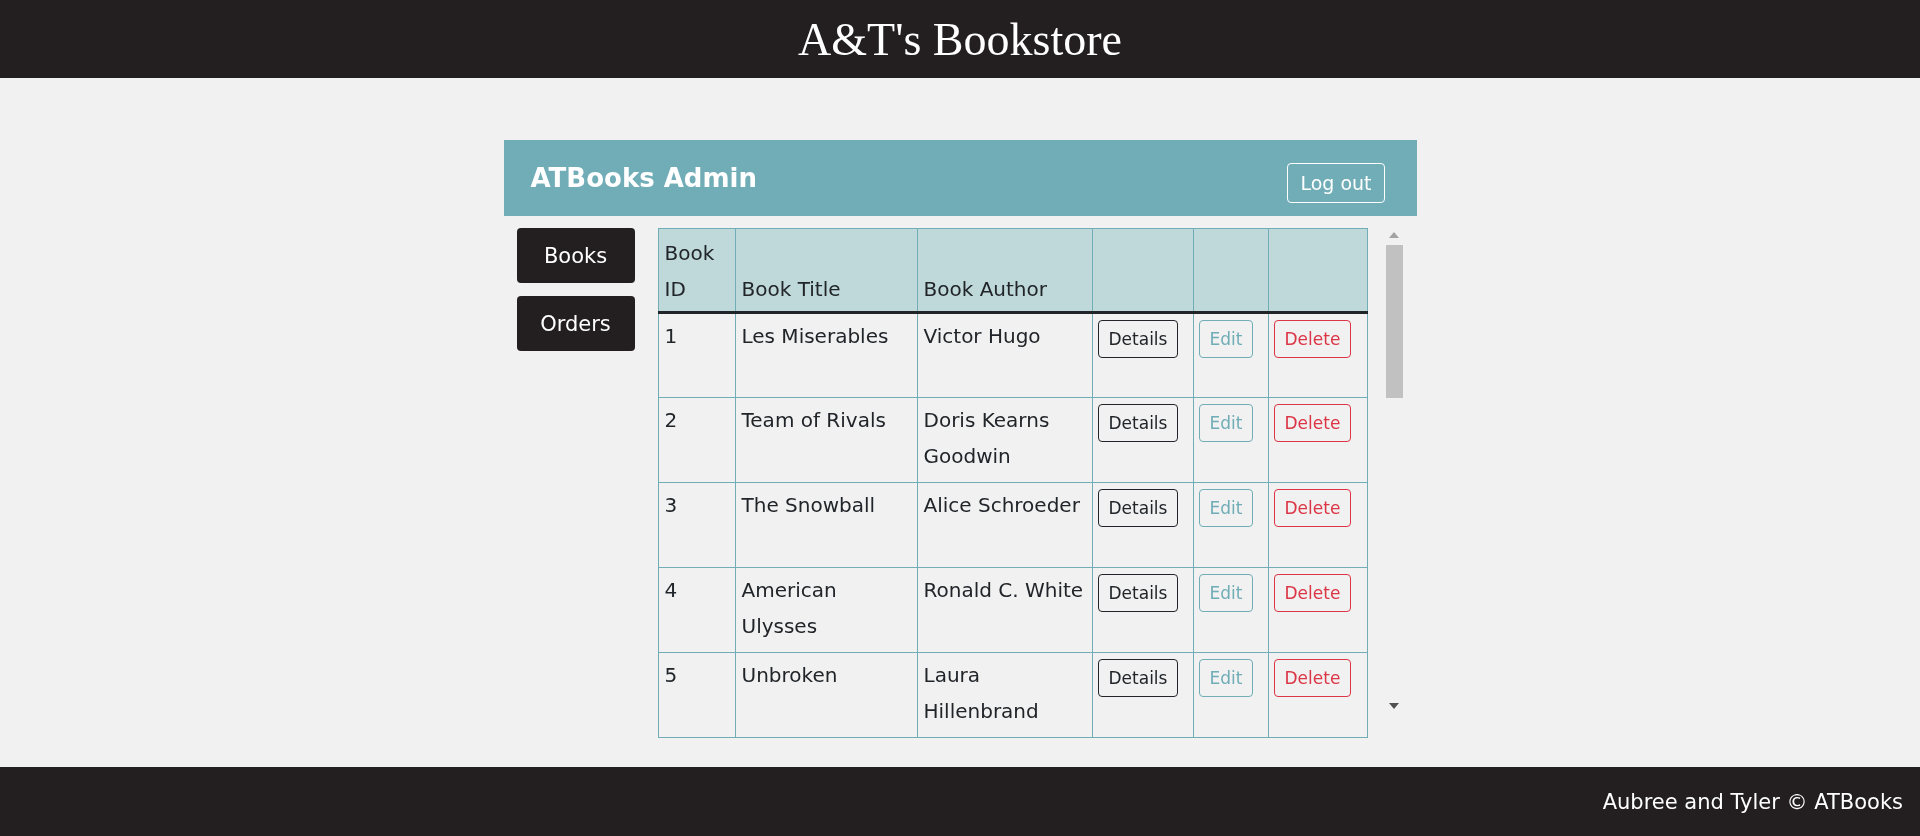  What do you see at coordinates (960, 39) in the screenshot?
I see `site-title: A&T's Bookstore` at bounding box center [960, 39].